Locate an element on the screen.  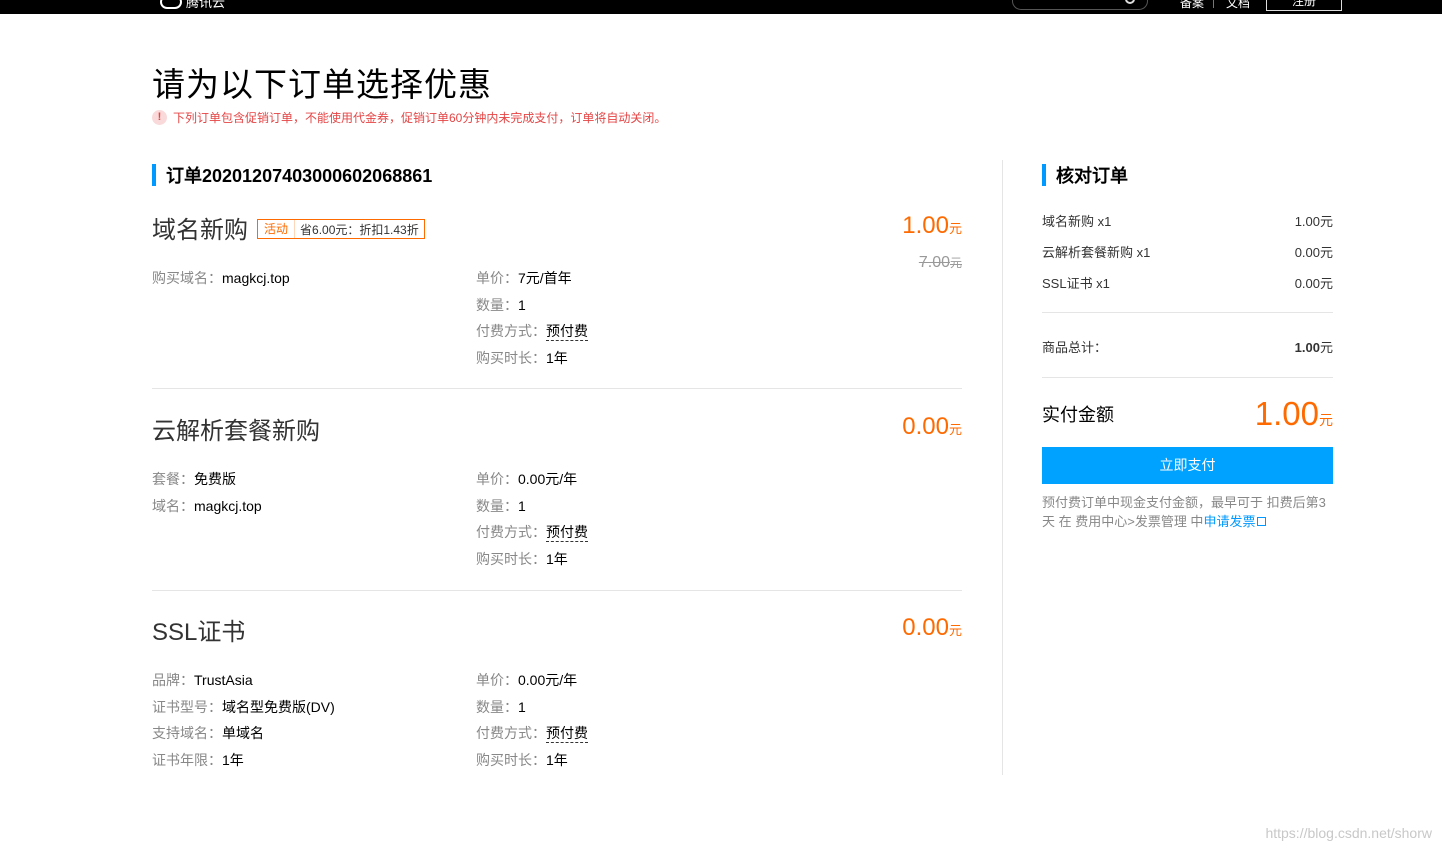
nav-divider is located at coordinates (1213, 4).